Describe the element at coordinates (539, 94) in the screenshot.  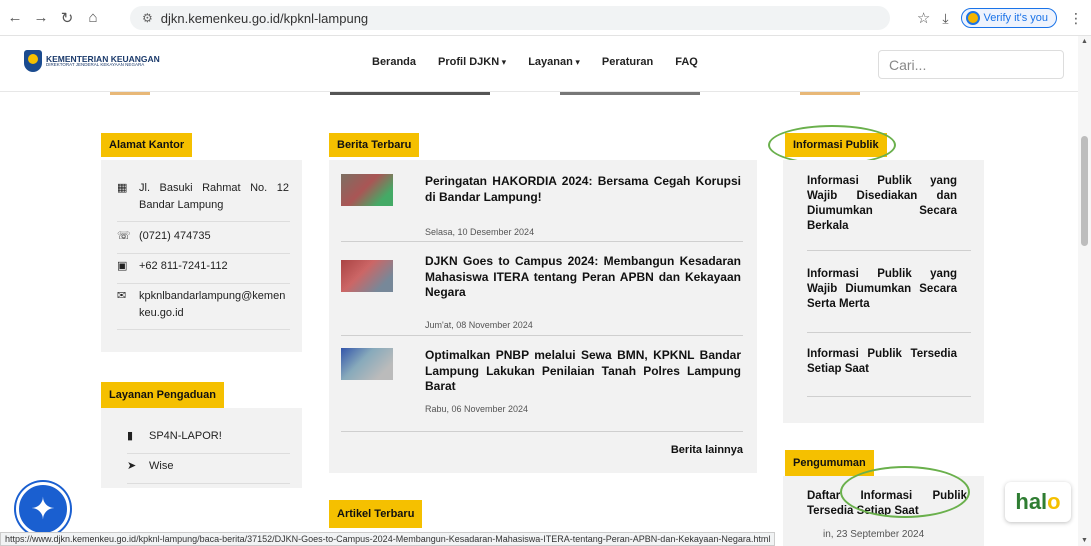
I see `hero-banner-edge` at that location.